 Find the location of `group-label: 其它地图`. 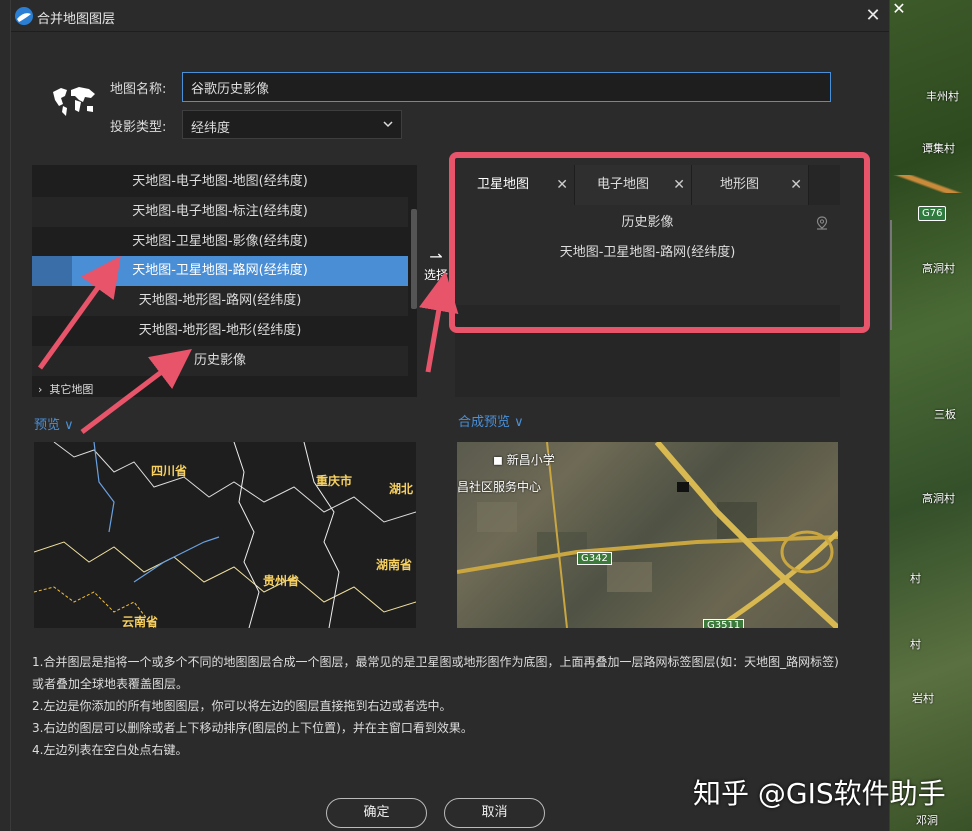

group-label: 其它地图 is located at coordinates (71, 389).